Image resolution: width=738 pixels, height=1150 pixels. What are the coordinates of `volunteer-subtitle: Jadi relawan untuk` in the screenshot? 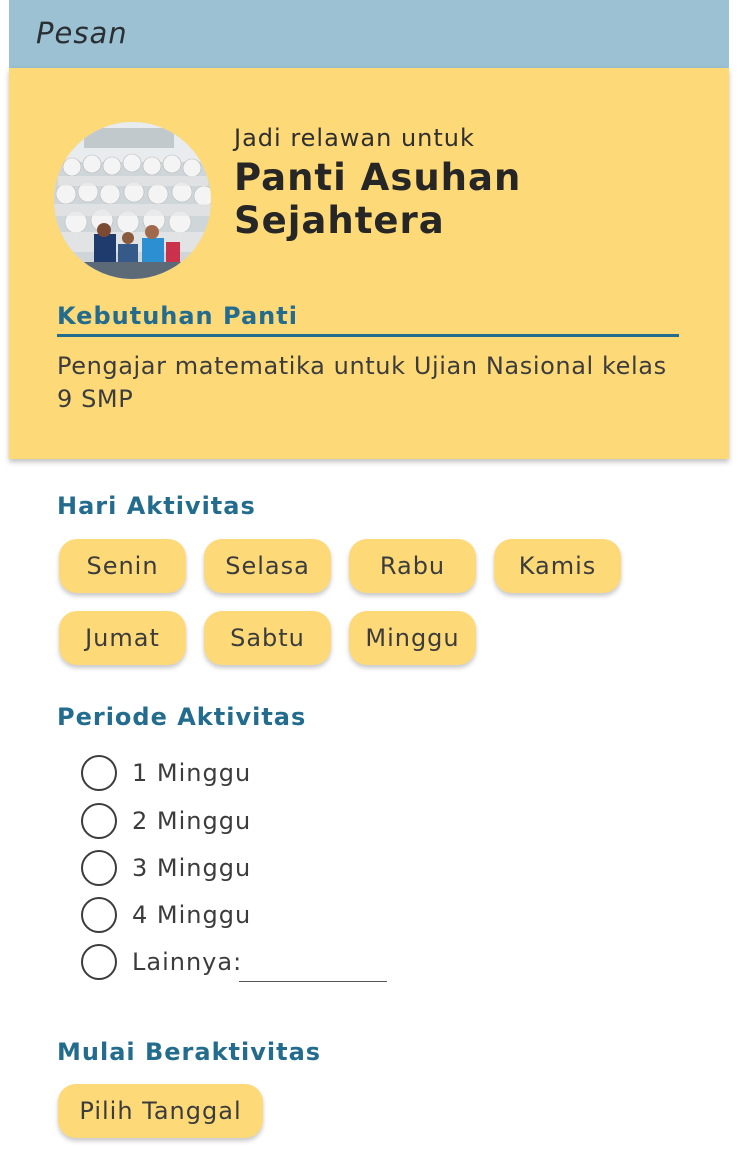 It's located at (354, 138).